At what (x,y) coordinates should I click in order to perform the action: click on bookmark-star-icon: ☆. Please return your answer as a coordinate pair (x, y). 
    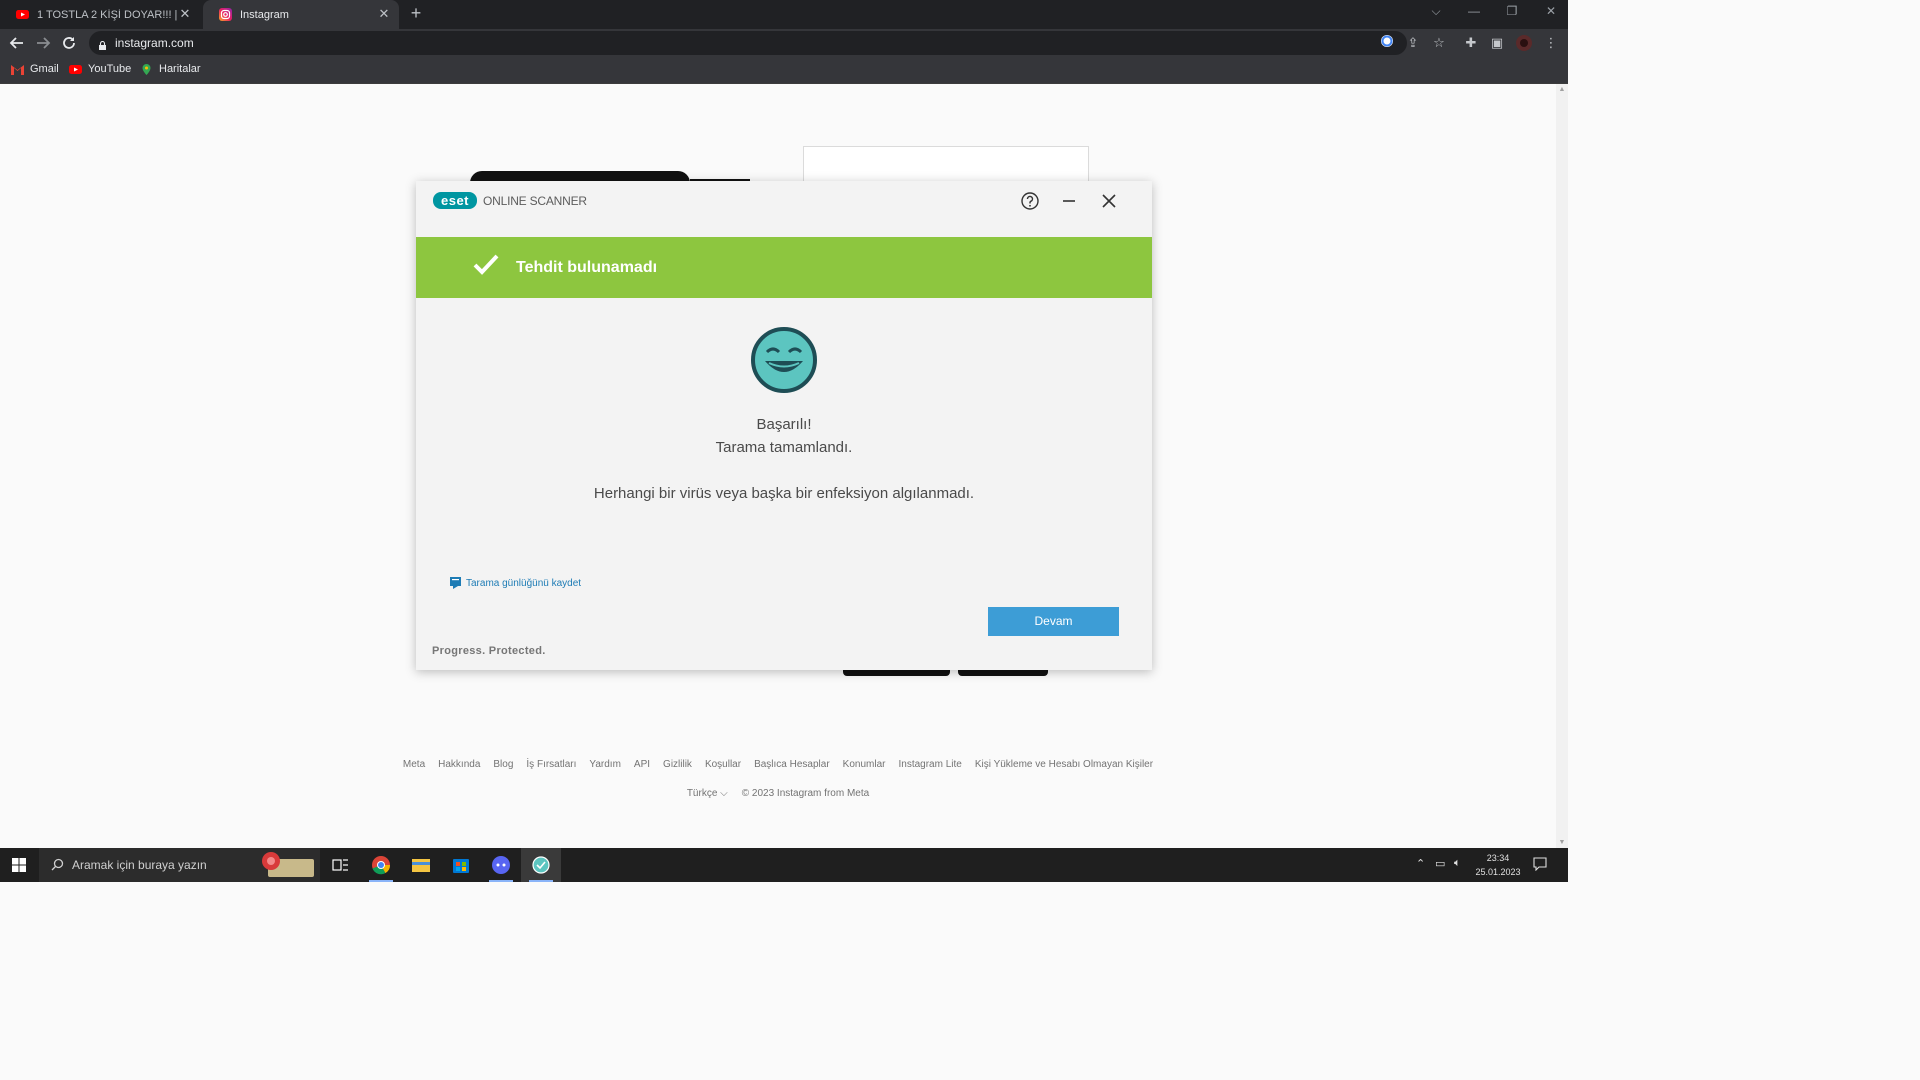
    Looking at the image, I should click on (1439, 43).